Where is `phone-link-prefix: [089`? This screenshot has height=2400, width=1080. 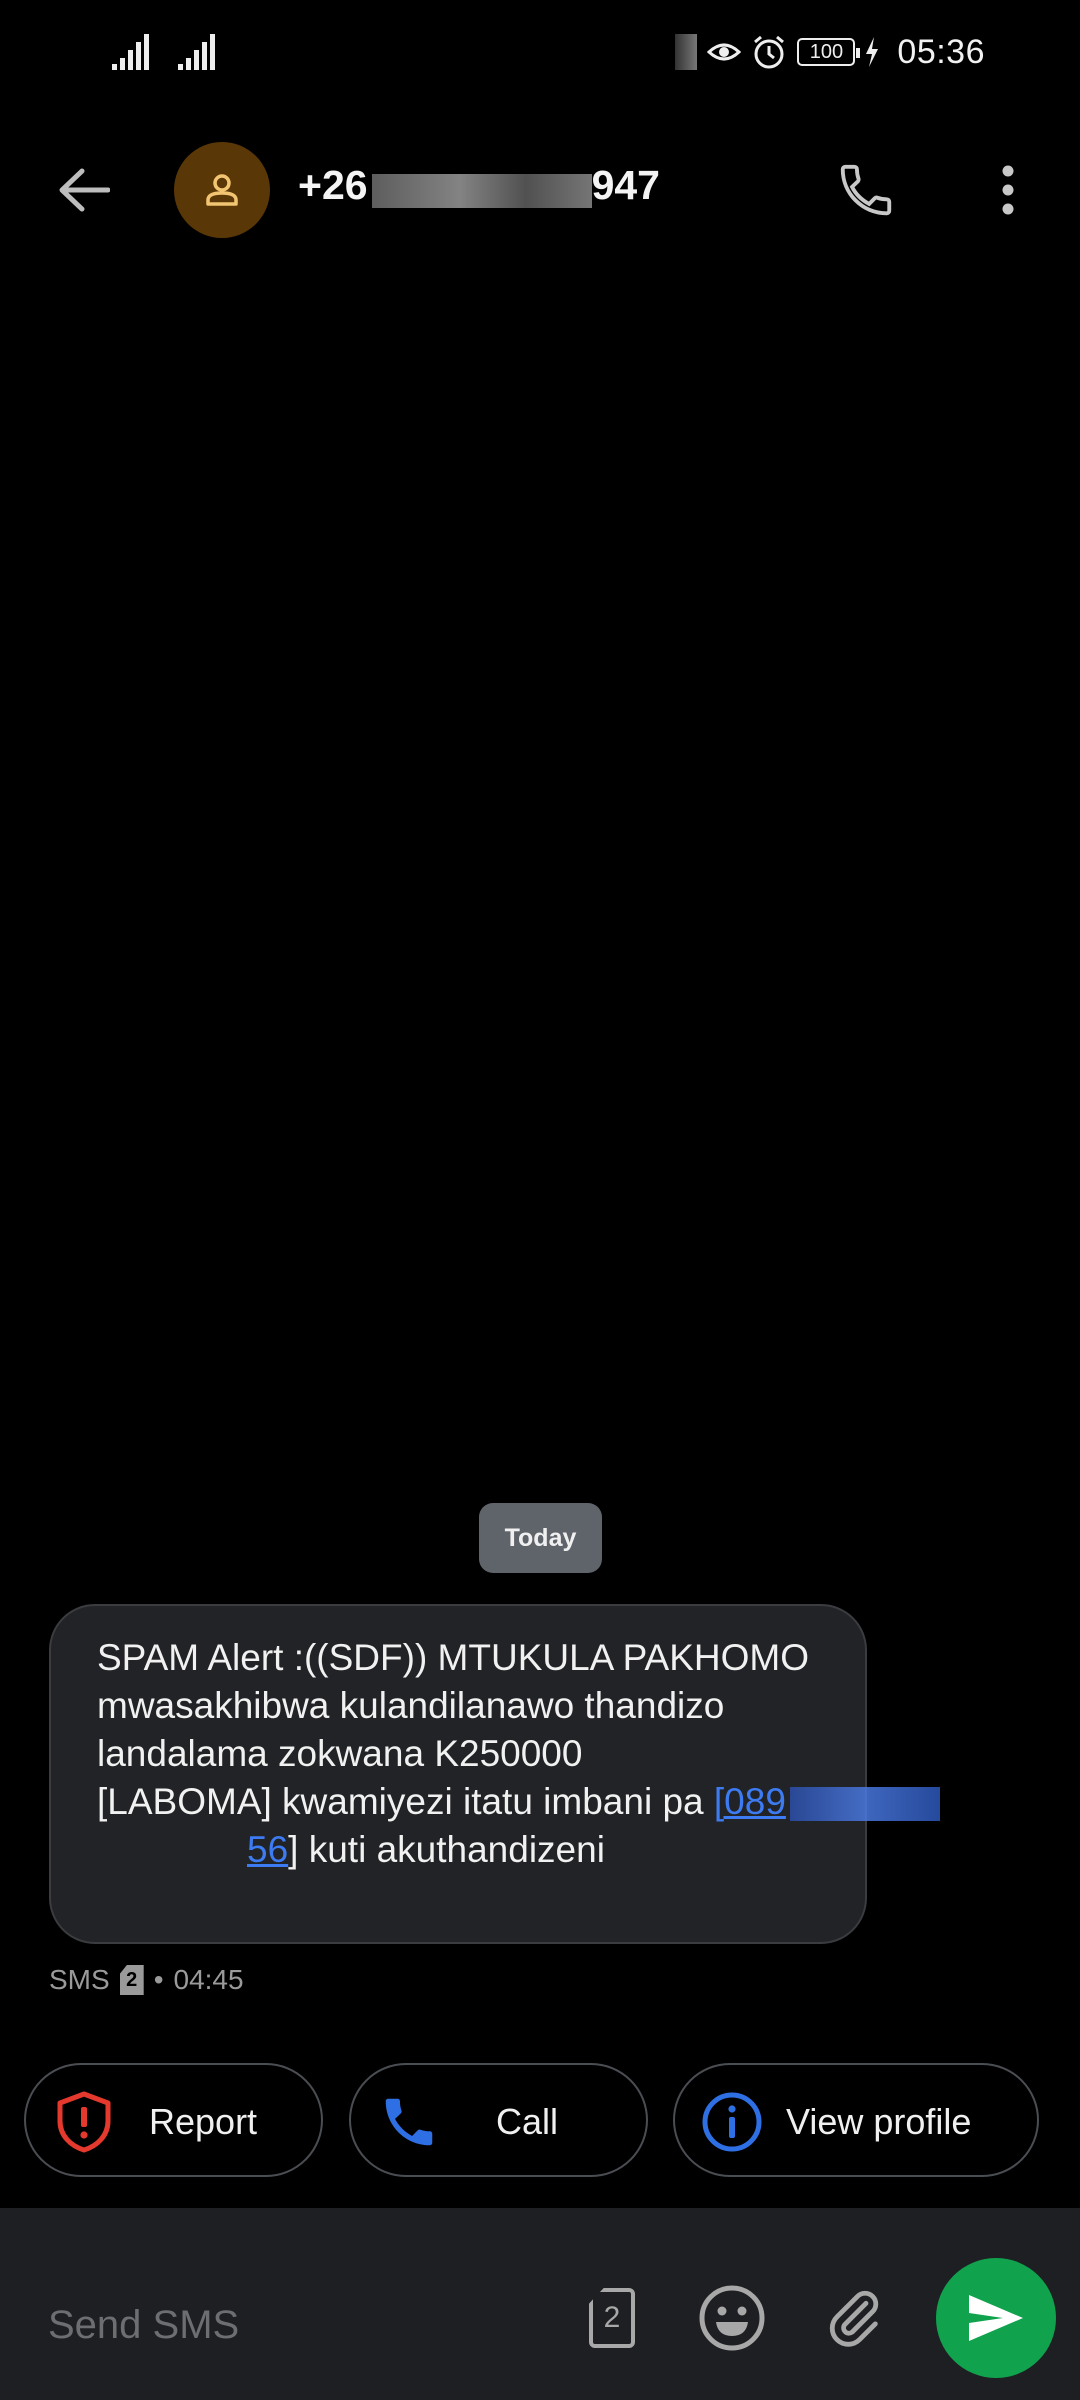 phone-link-prefix: [089 is located at coordinates (749, 1801).